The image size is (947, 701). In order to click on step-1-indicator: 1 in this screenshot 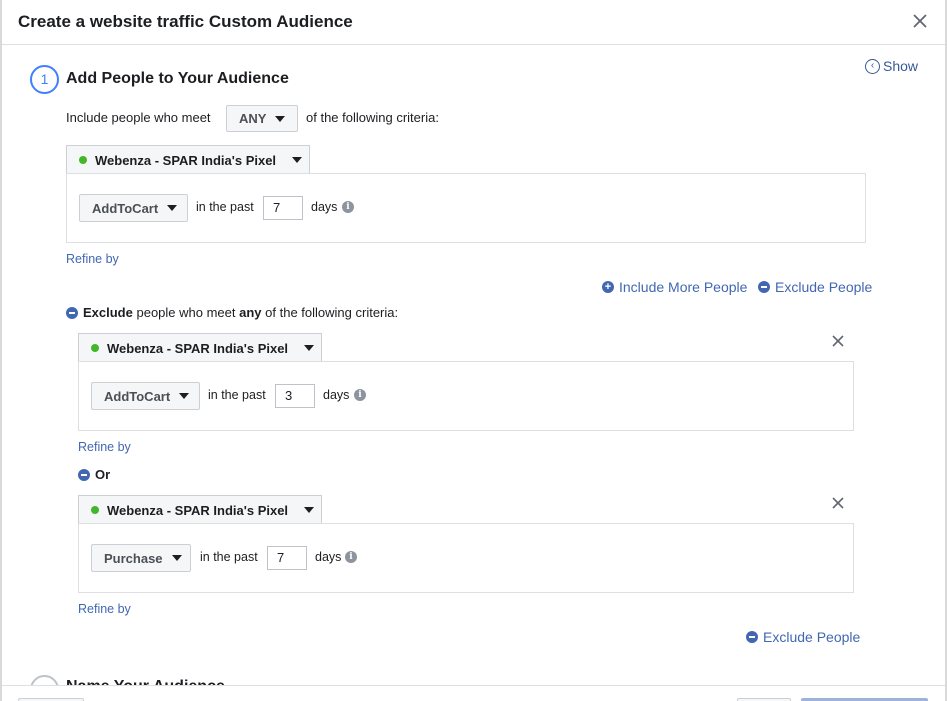, I will do `click(44, 79)`.